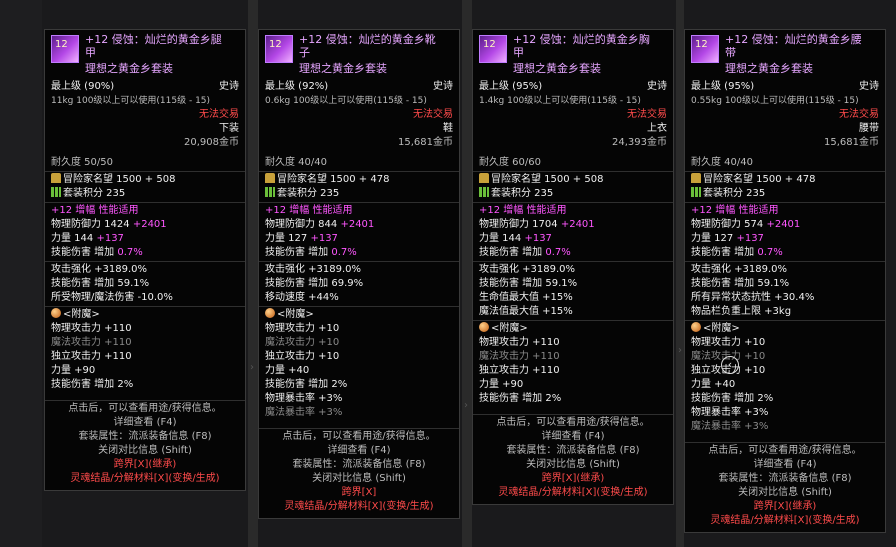 The image size is (896, 547). I want to click on cursor-icon: ‹, so click(730, 365).